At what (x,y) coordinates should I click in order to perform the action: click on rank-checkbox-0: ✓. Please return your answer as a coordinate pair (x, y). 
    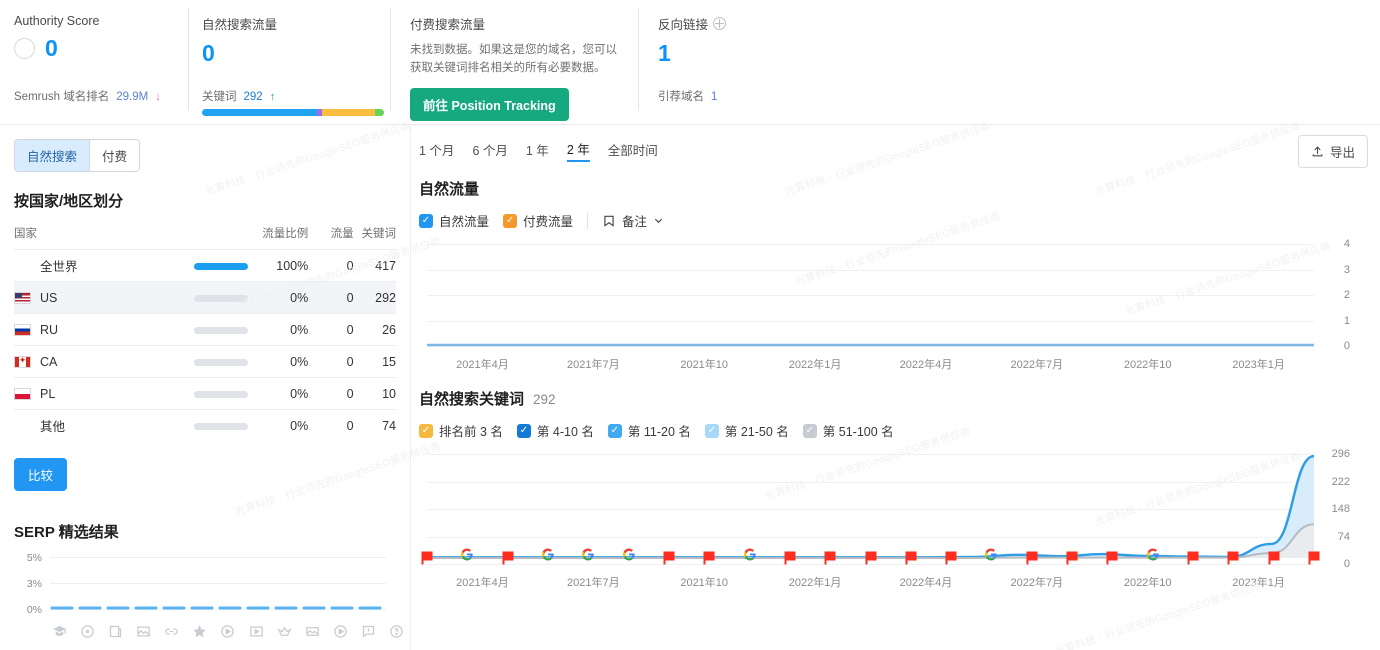
    Looking at the image, I should click on (426, 430).